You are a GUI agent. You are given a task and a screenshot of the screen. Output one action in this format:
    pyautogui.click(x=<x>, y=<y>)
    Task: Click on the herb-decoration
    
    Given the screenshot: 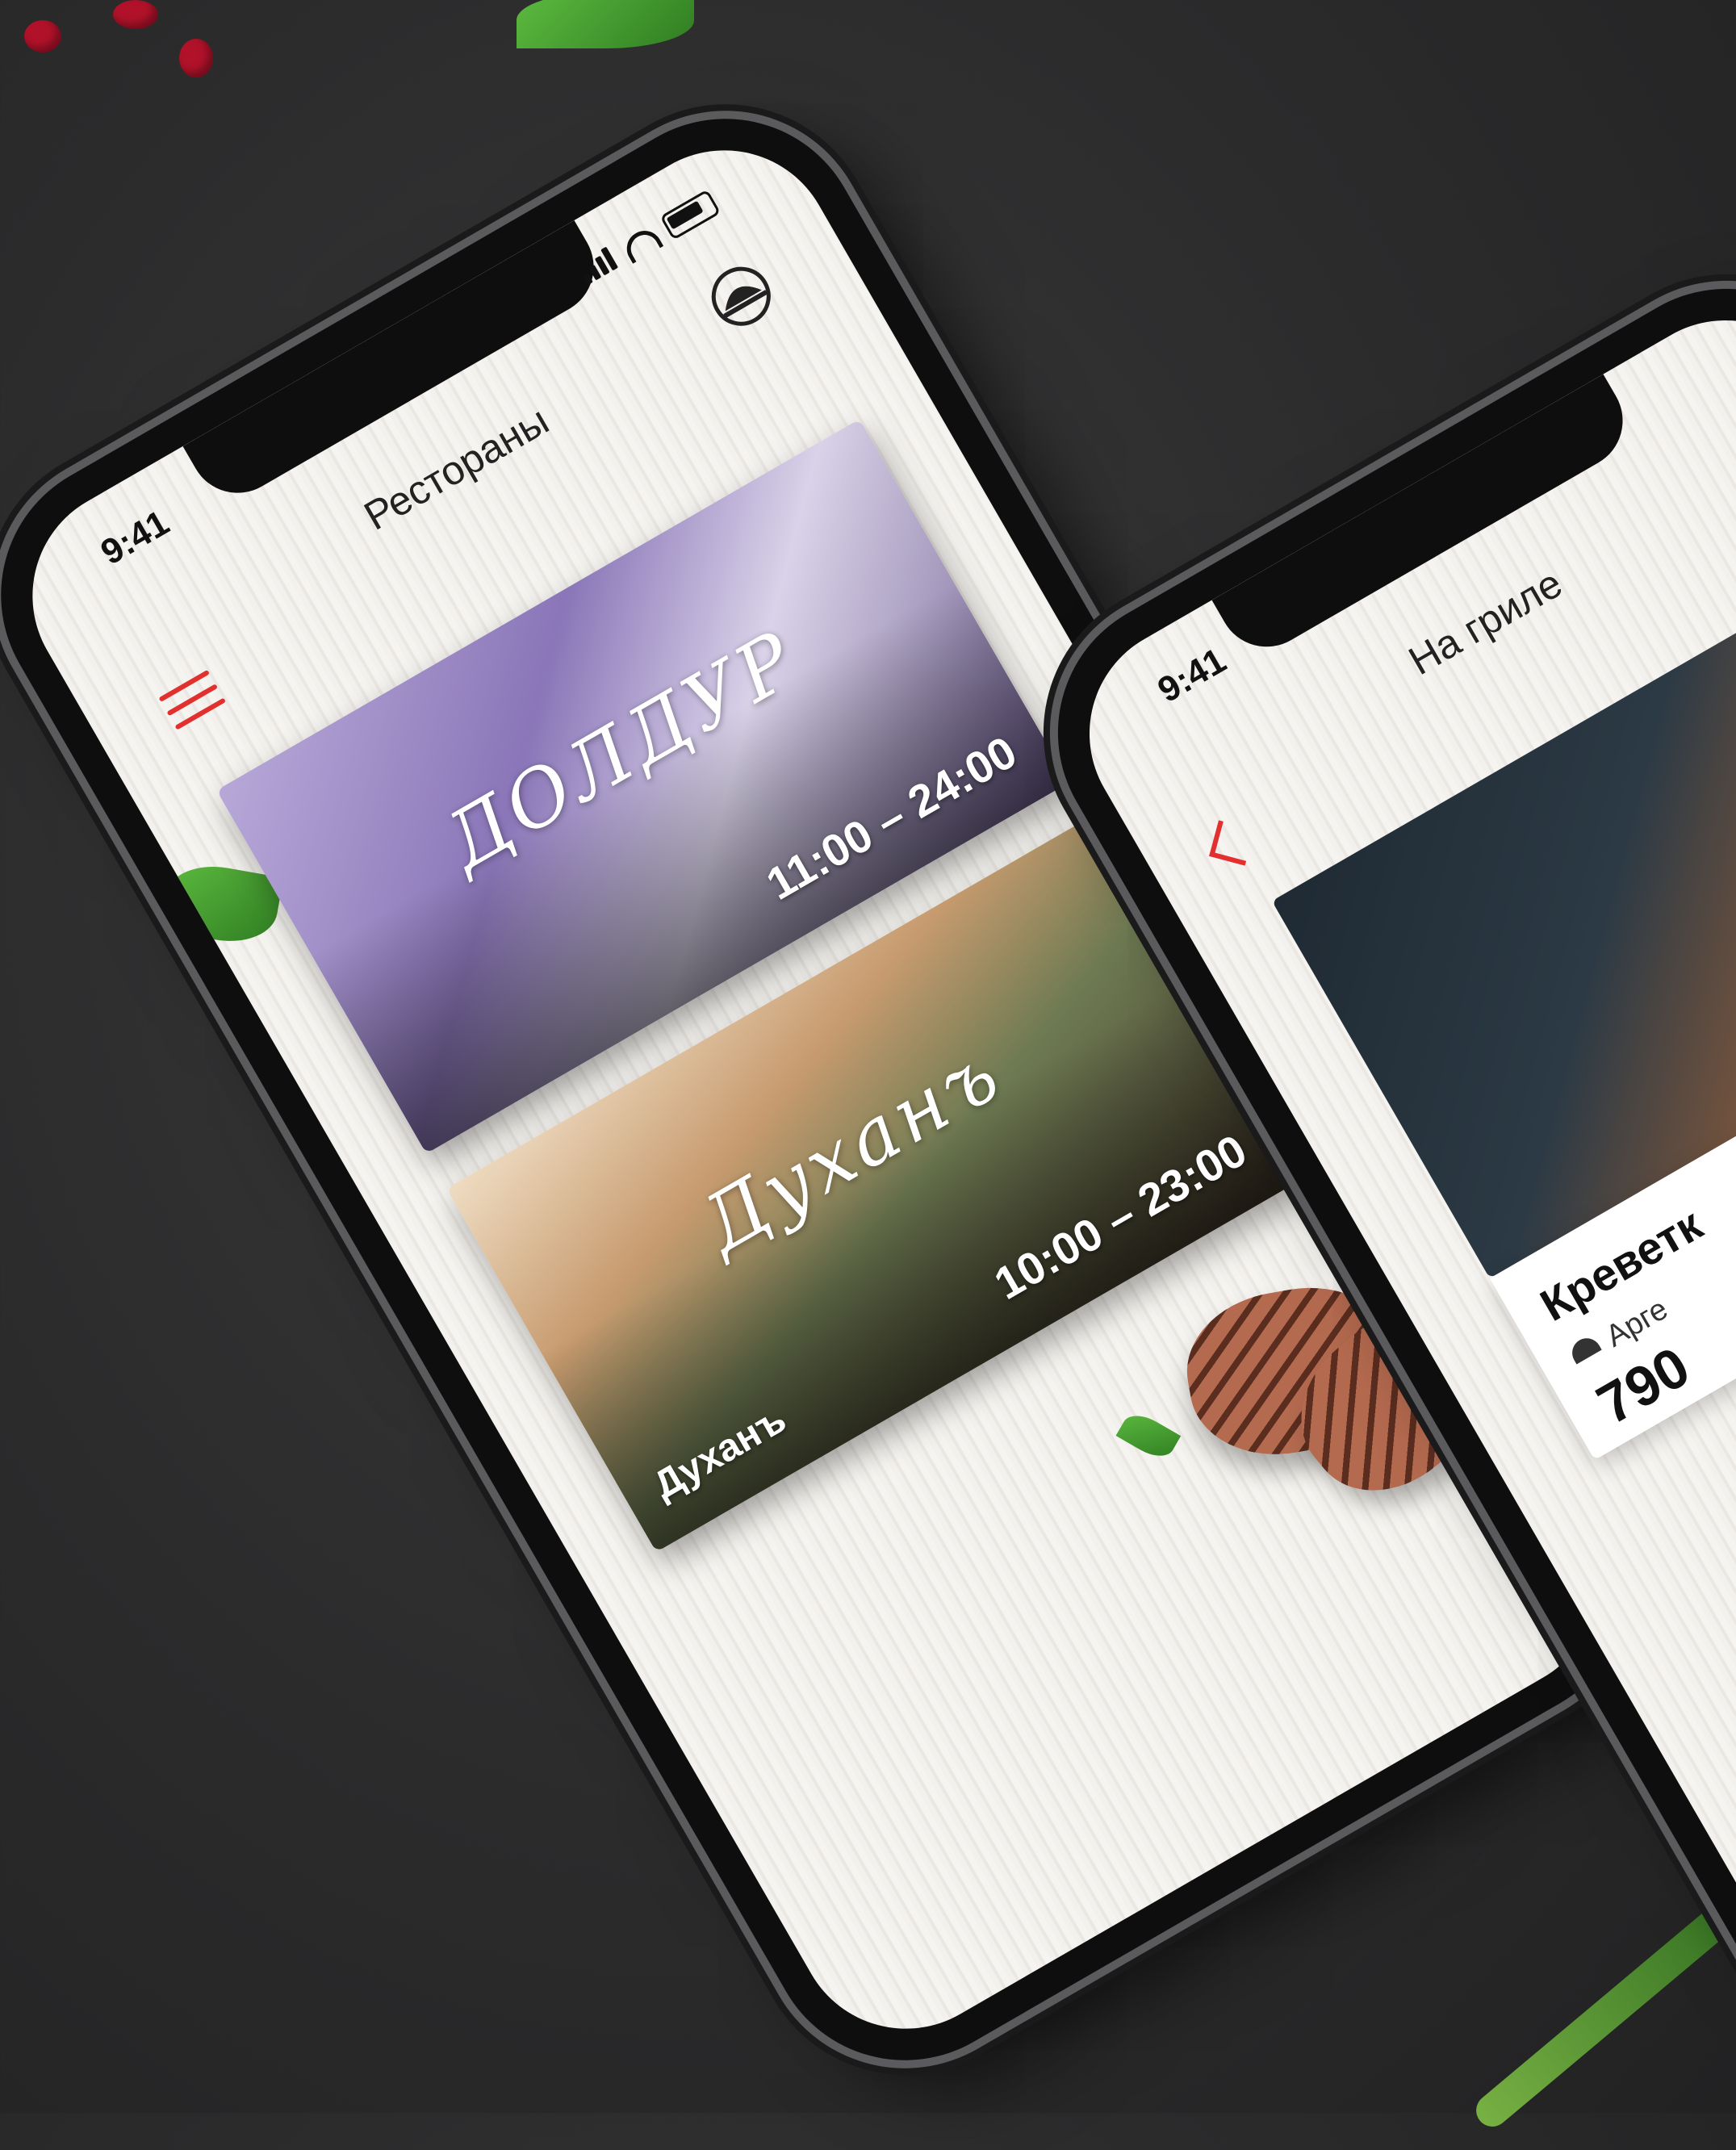 What is the action you would take?
    pyautogui.click(x=1149, y=1436)
    